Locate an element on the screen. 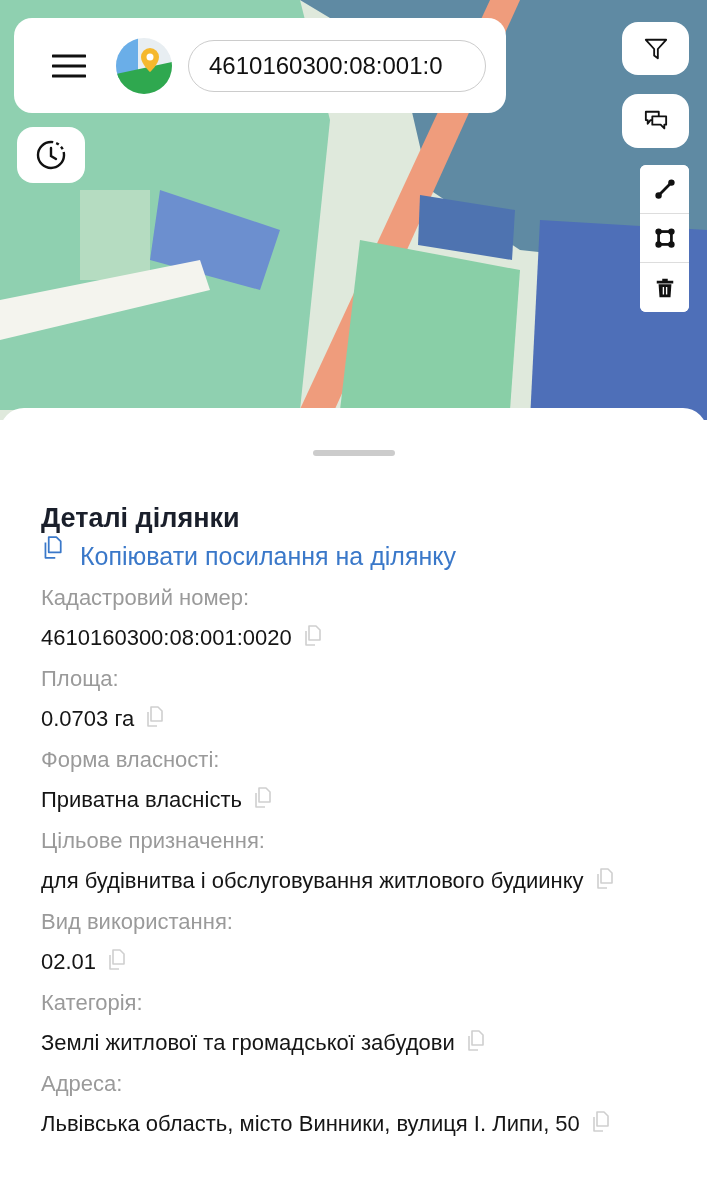 The height and width of the screenshot is (1200, 707). field-value: для будівнитва і обслуговування житлового будиинку is located at coordinates (312, 880).